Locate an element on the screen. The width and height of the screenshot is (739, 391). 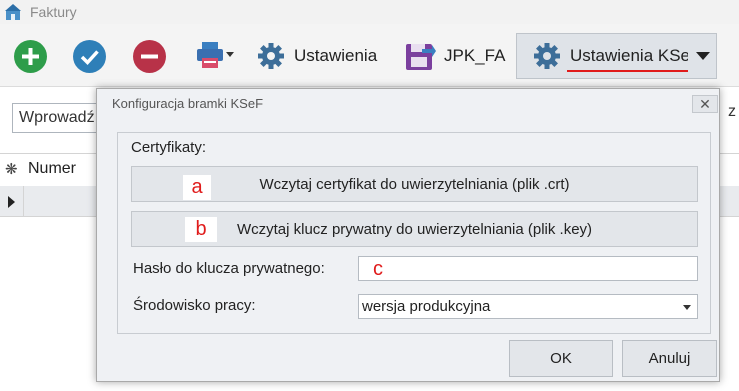
password-label: Hasło do klucza prywatnego: is located at coordinates (229, 268).